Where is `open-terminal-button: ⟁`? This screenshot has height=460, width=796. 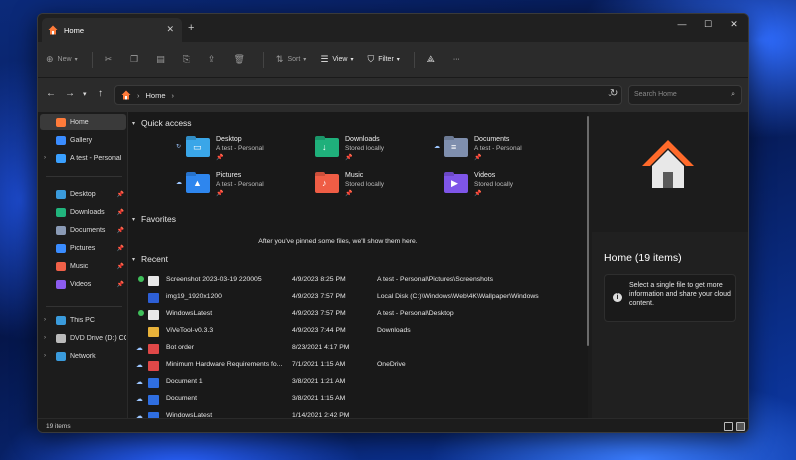 open-terminal-button: ⟁ is located at coordinates (433, 59).